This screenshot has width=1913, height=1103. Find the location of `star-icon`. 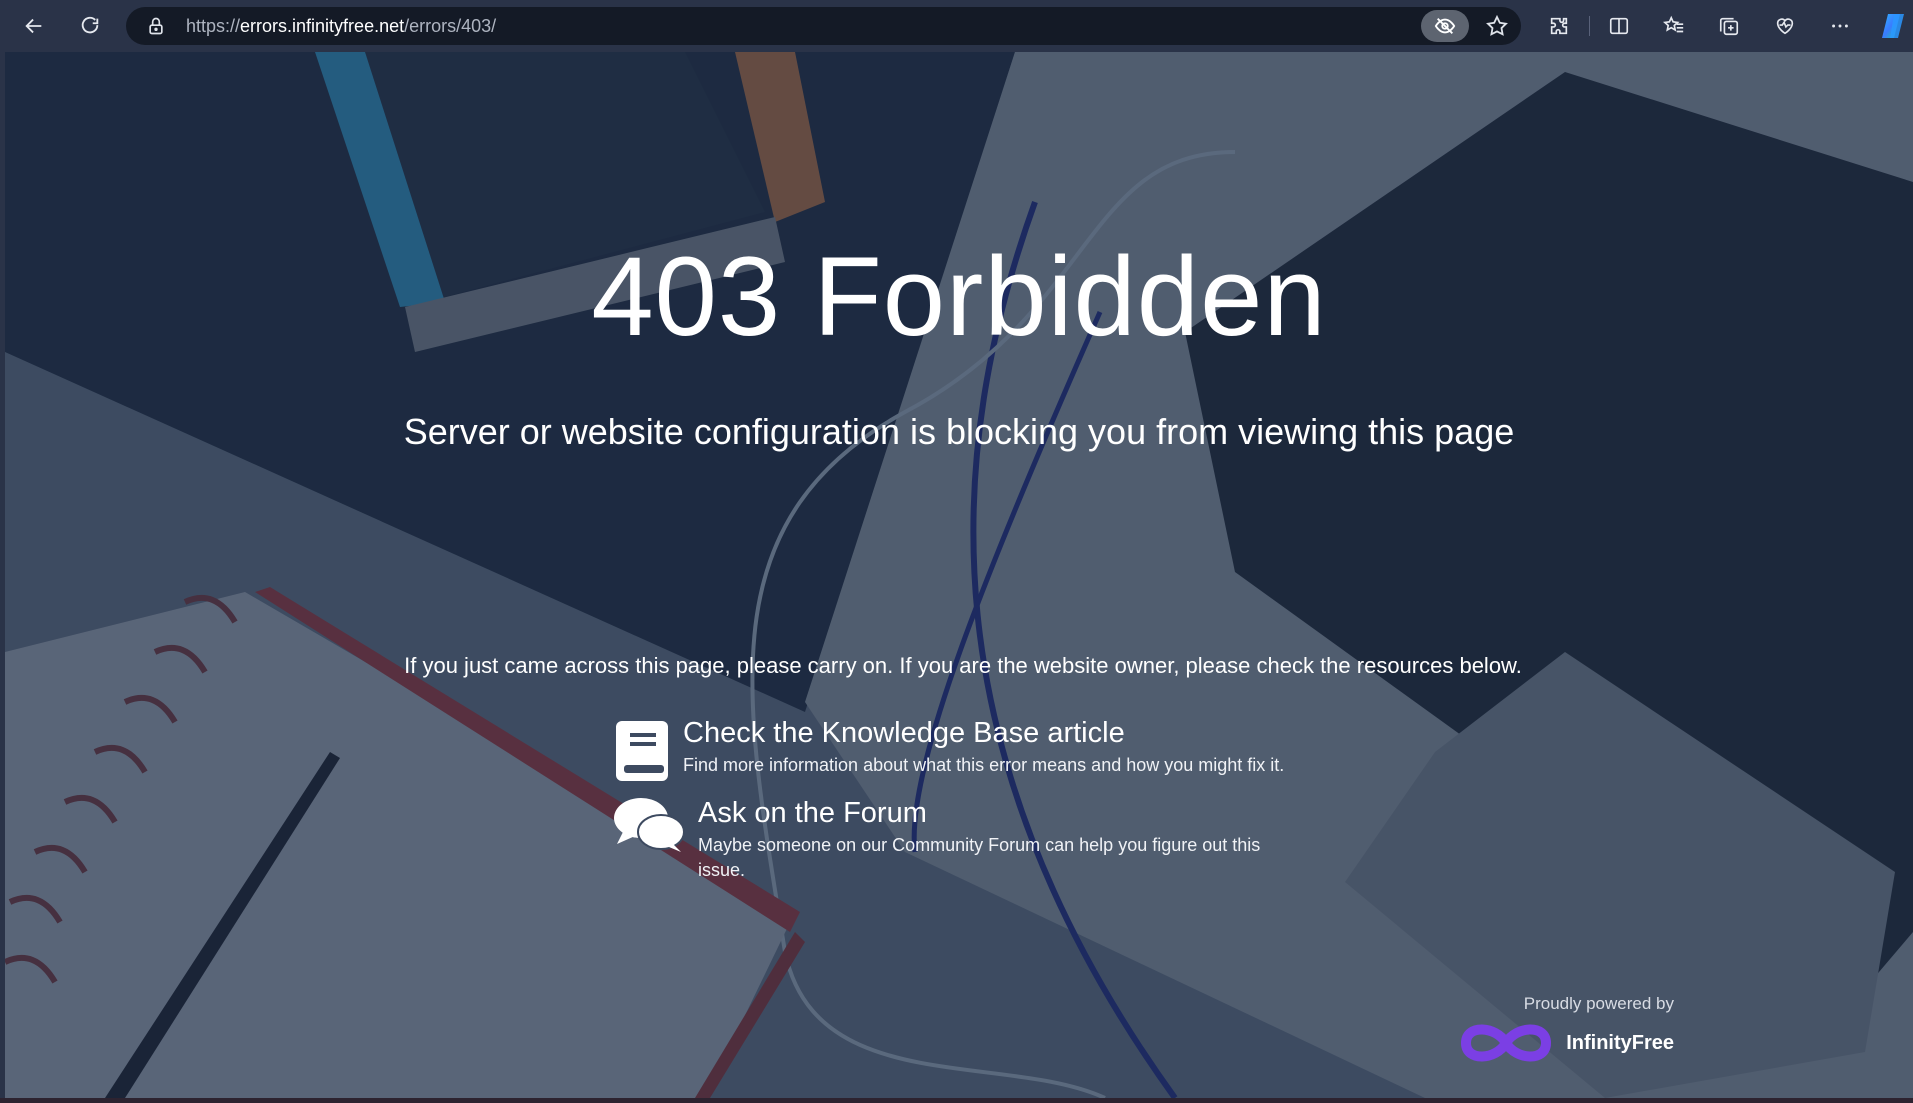

star-icon is located at coordinates (1497, 26).